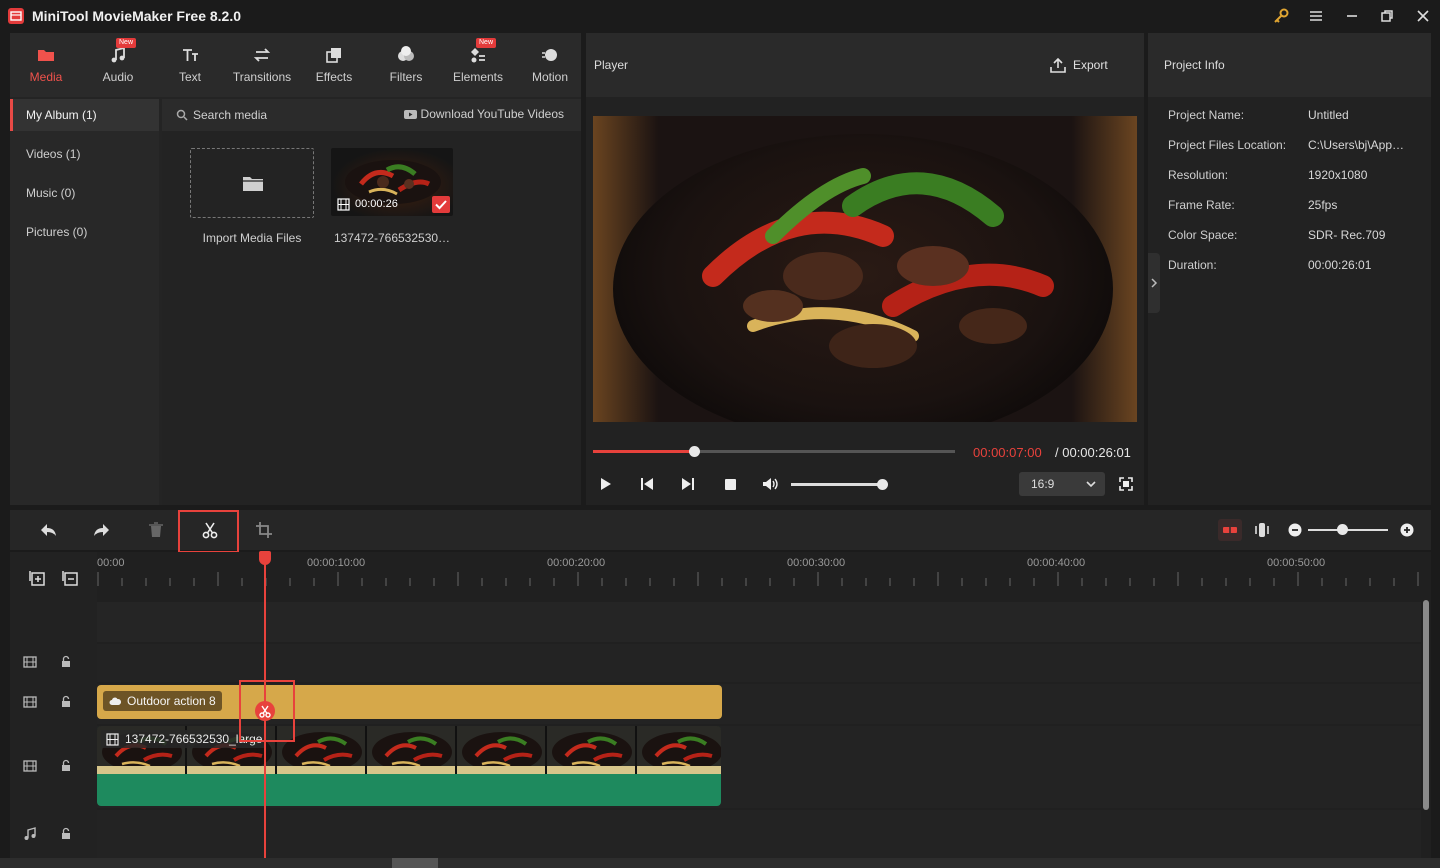  I want to click on minimize-icon, so click(1352, 16).